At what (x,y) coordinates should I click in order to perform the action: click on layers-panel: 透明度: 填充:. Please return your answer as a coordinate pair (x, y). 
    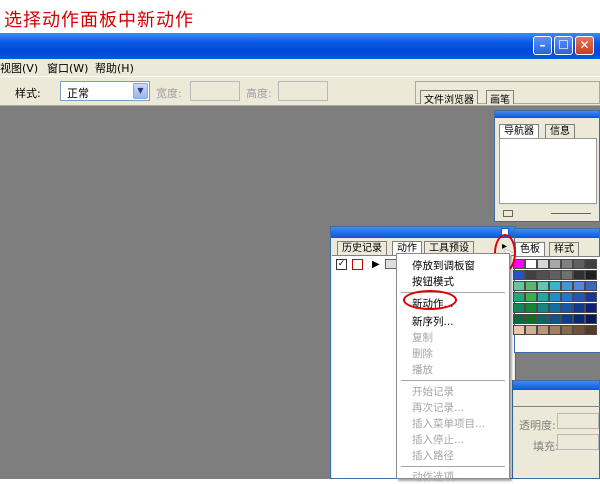
    Looking at the image, I should click on (556, 429).